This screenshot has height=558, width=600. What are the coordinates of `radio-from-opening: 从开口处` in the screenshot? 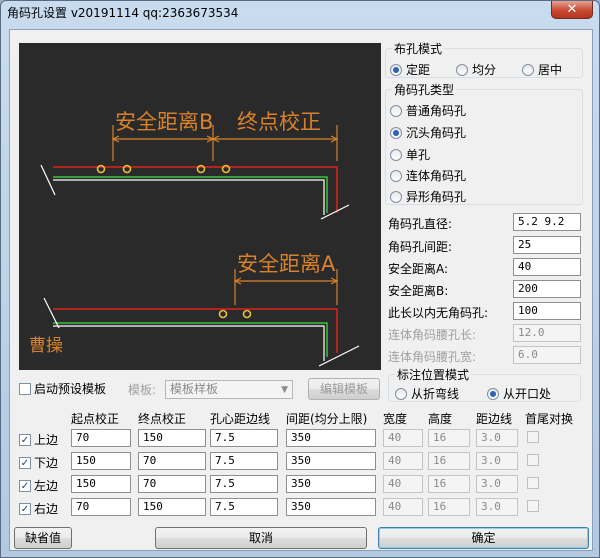 It's located at (519, 393).